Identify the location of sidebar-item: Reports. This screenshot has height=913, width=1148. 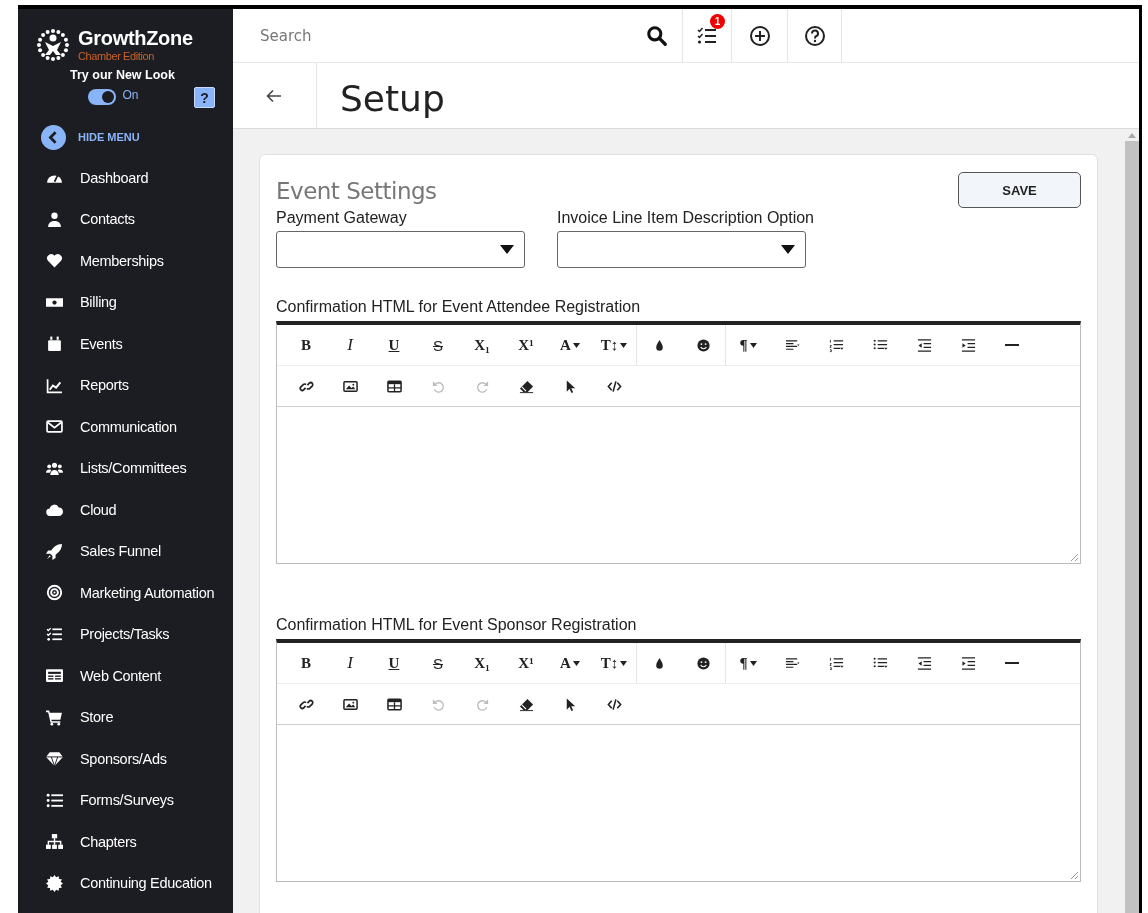
(104, 385).